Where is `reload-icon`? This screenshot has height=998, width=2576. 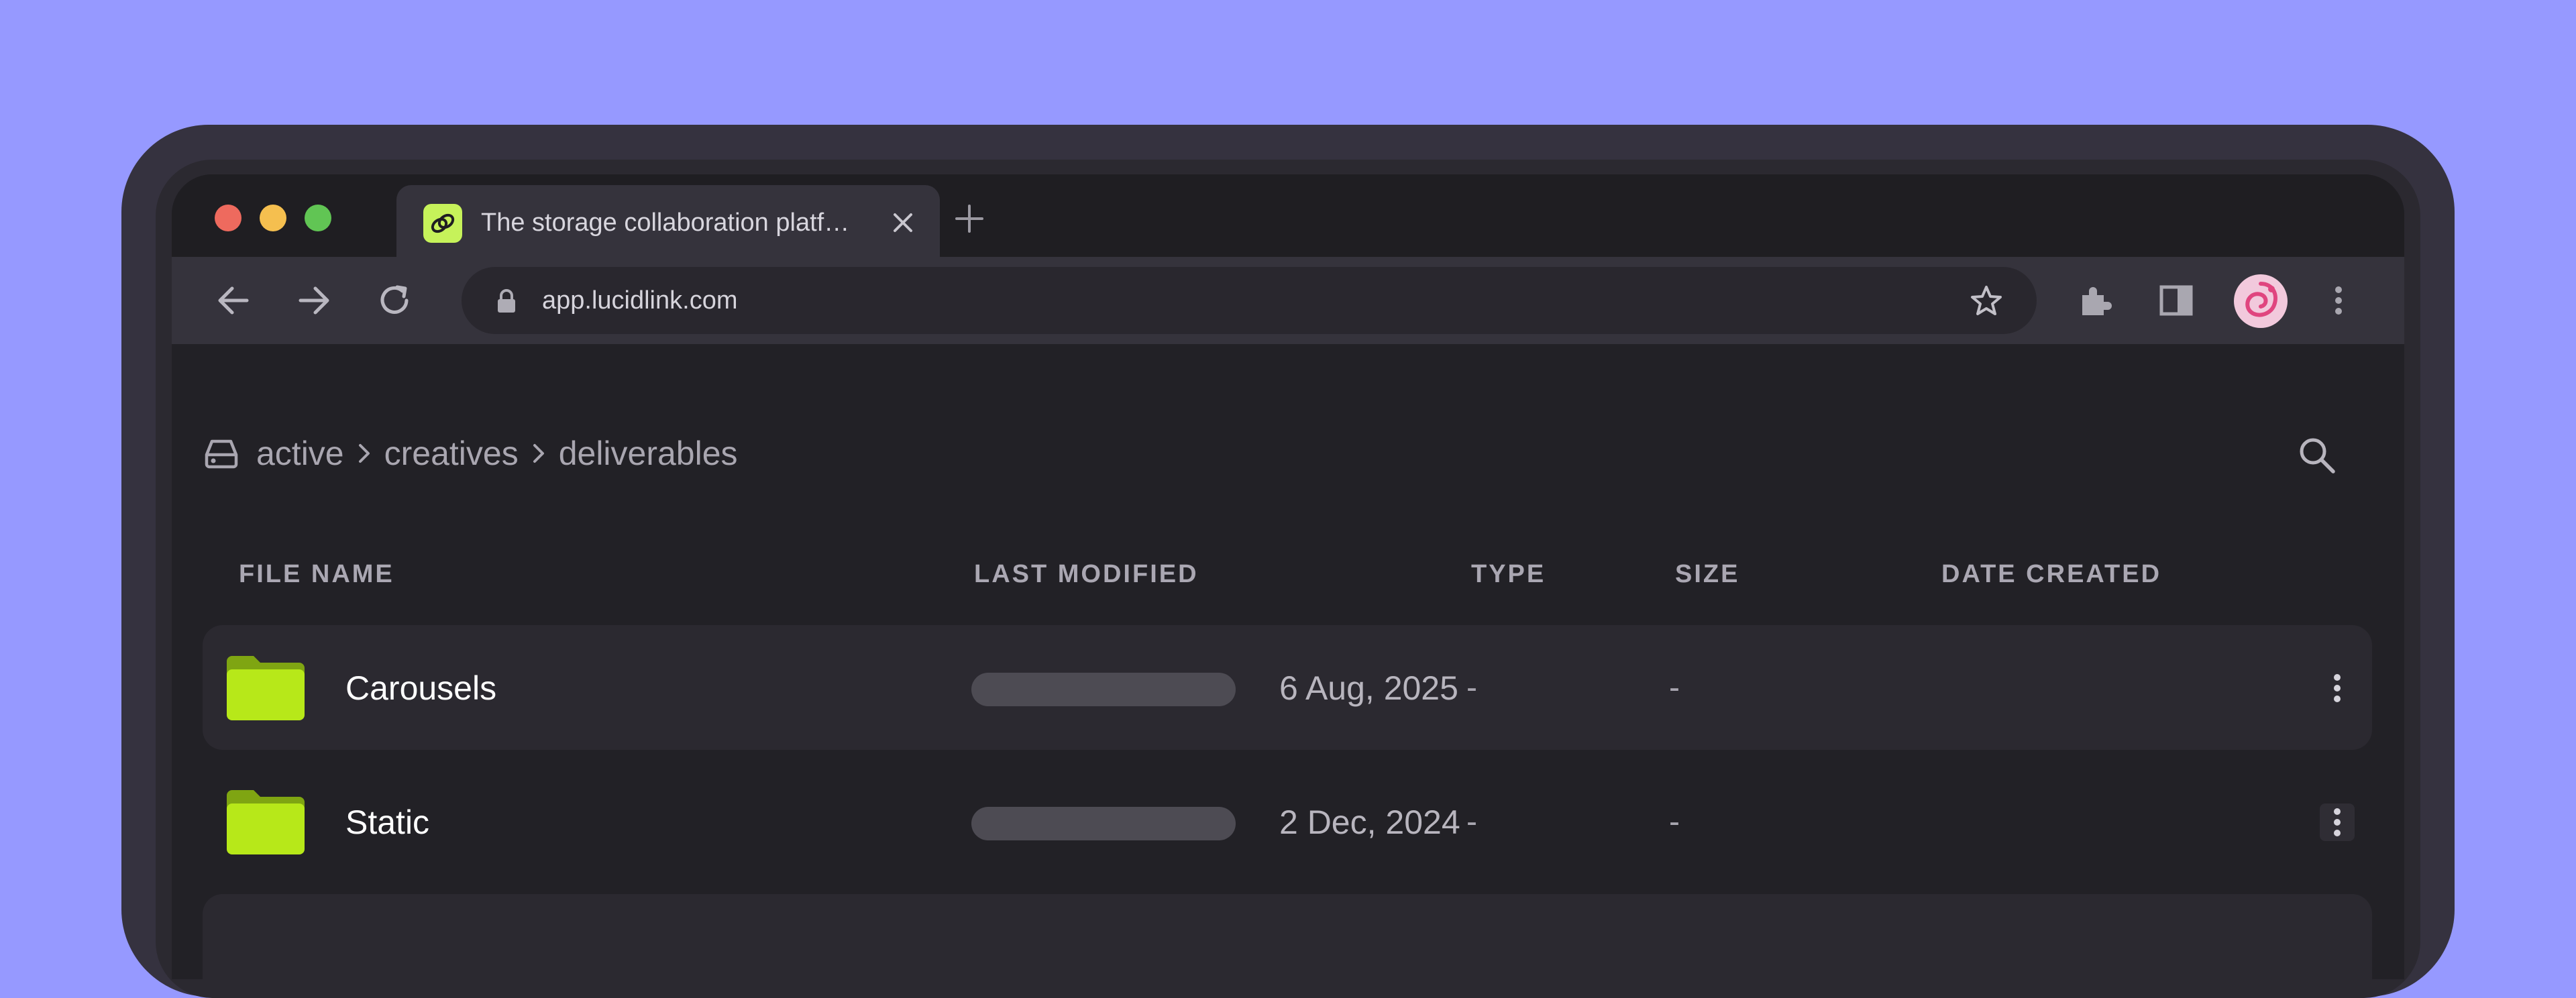 reload-icon is located at coordinates (394, 300).